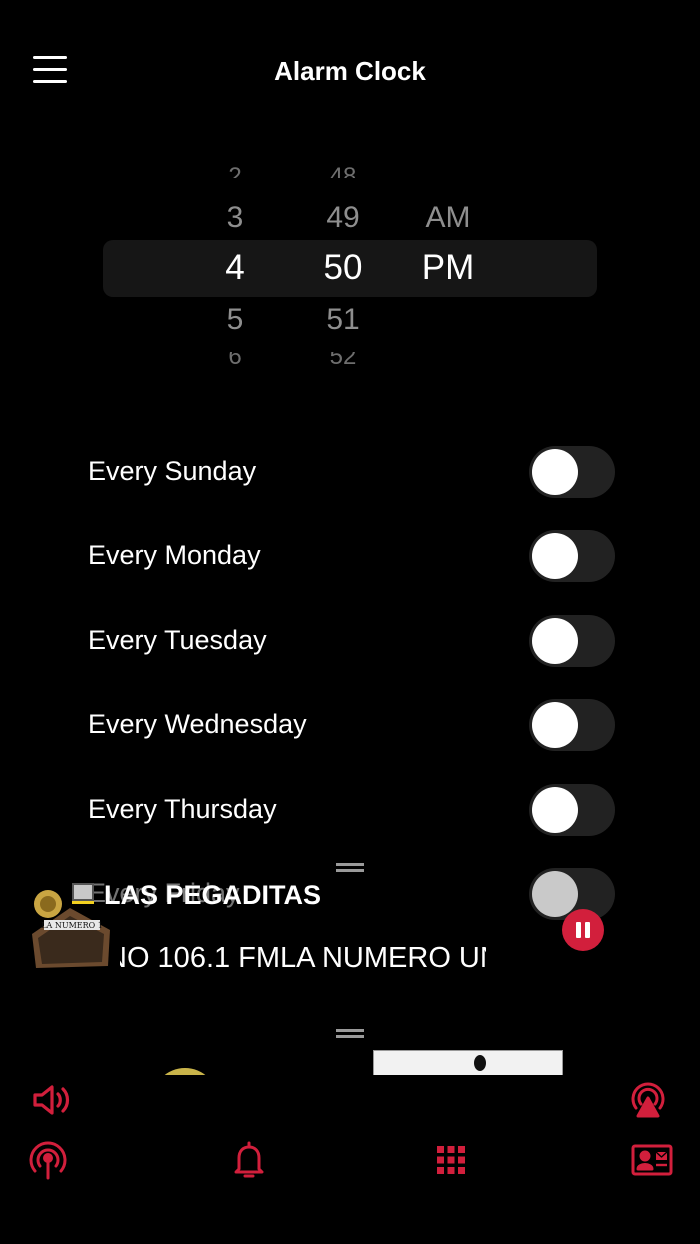 The height and width of the screenshot is (1244, 700). Describe the element at coordinates (235, 268) in the screenshot. I see `picker-hour-selected: 4` at that location.